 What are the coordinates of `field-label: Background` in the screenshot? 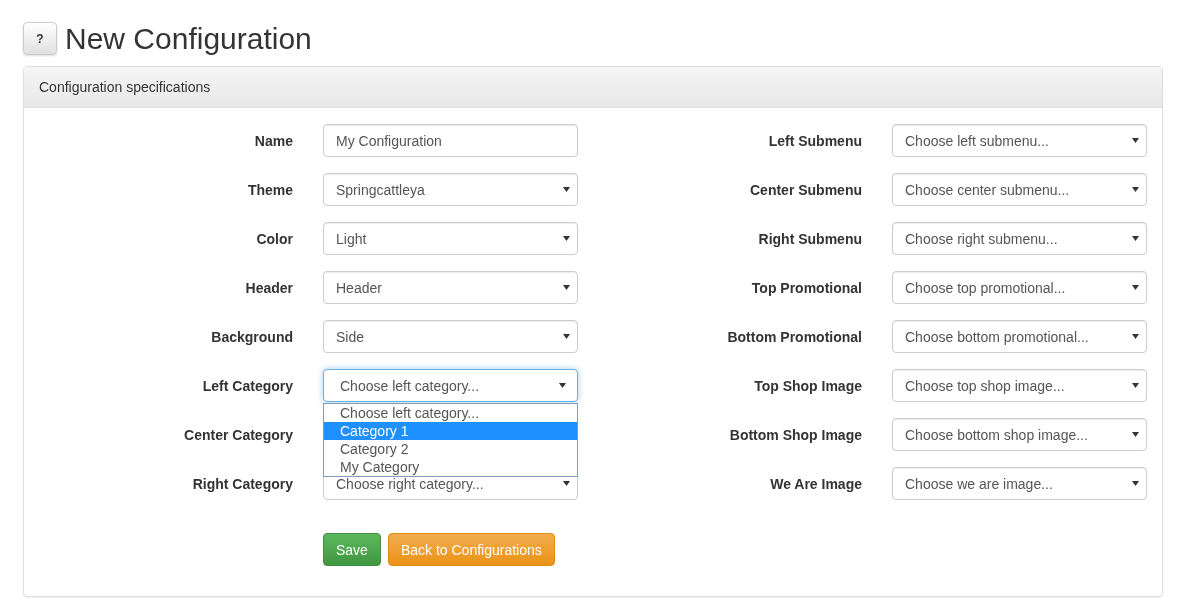 It's located at (251, 336).